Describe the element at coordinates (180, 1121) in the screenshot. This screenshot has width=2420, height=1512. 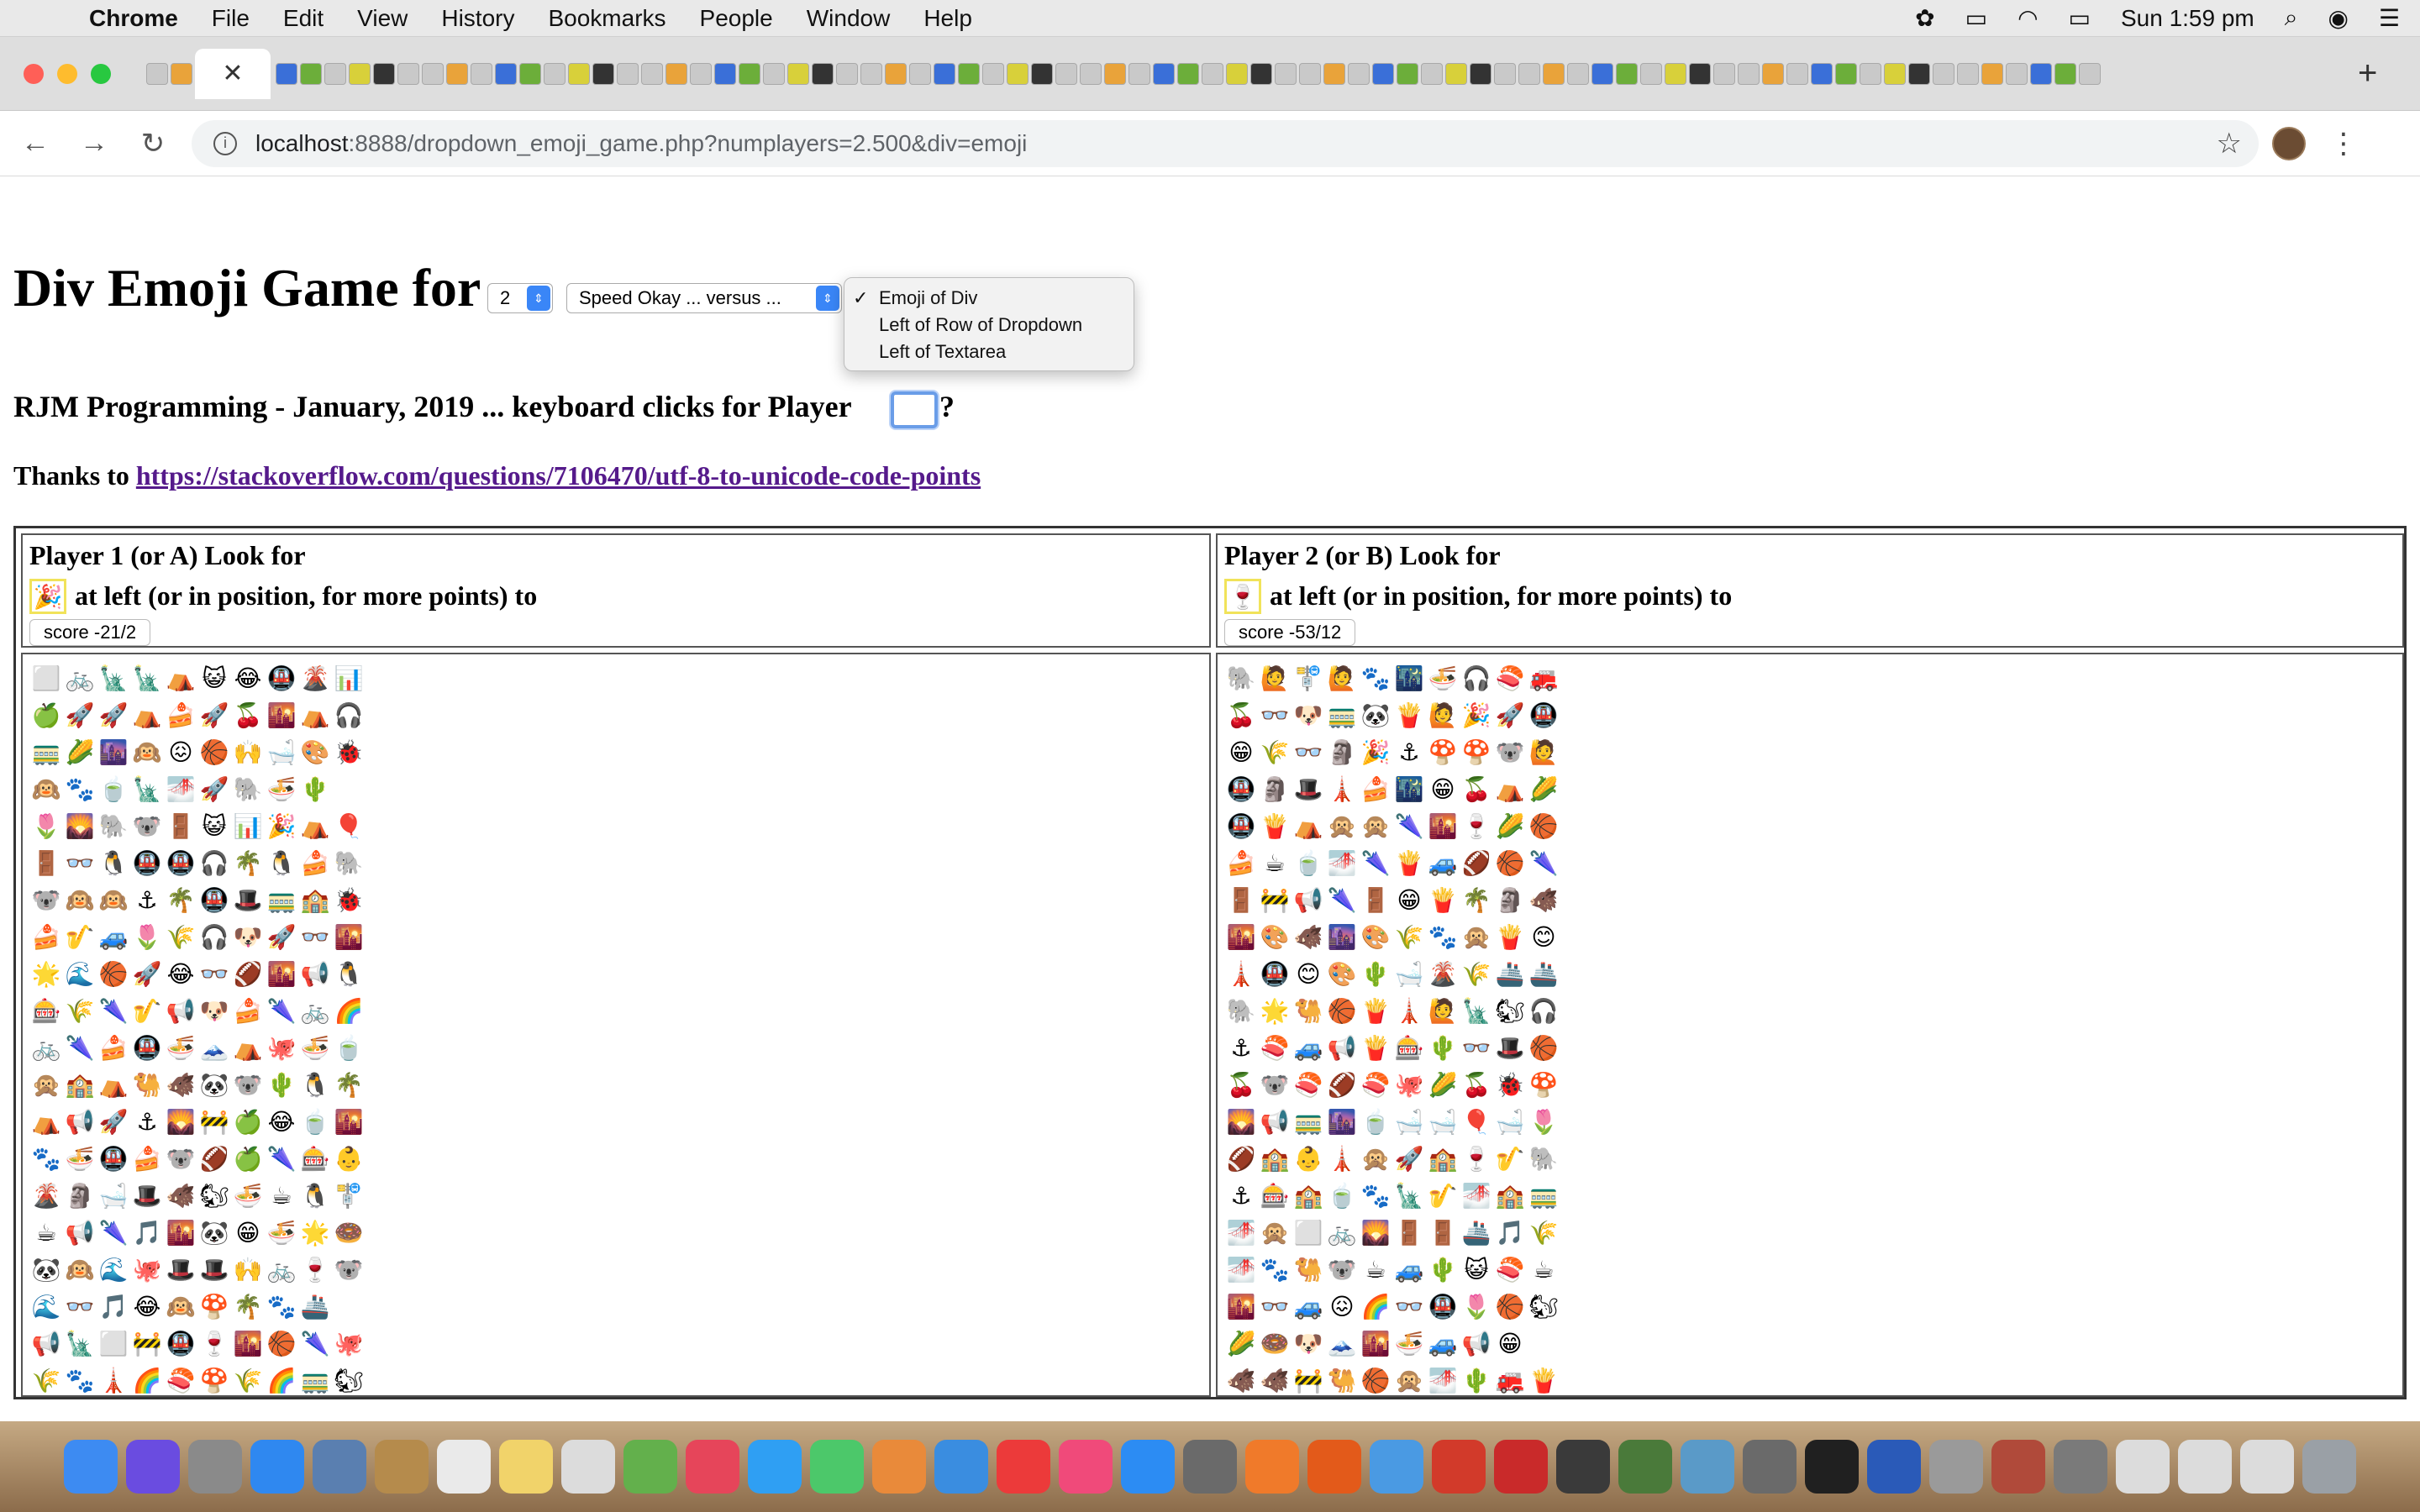
I see `emoji-cell: 🌄` at that location.